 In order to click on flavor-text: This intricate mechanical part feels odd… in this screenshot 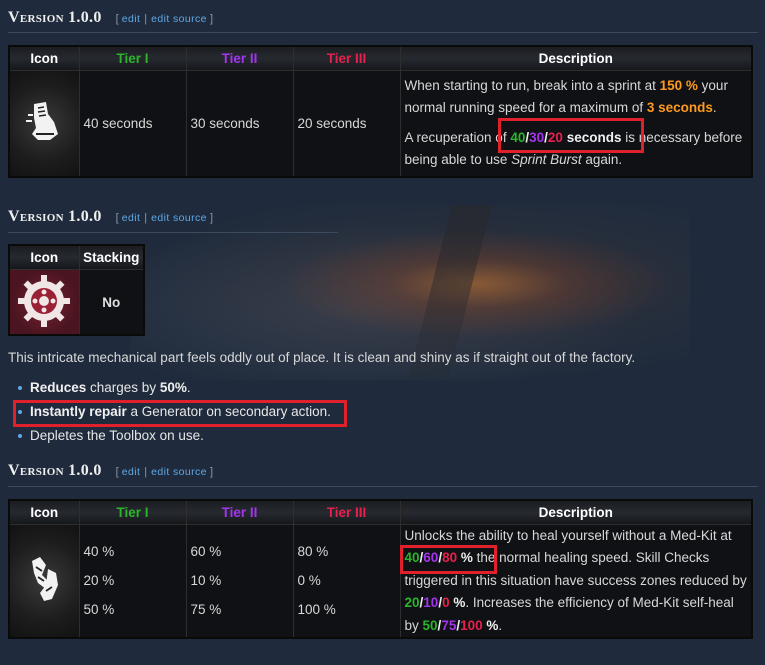, I will do `click(322, 357)`.